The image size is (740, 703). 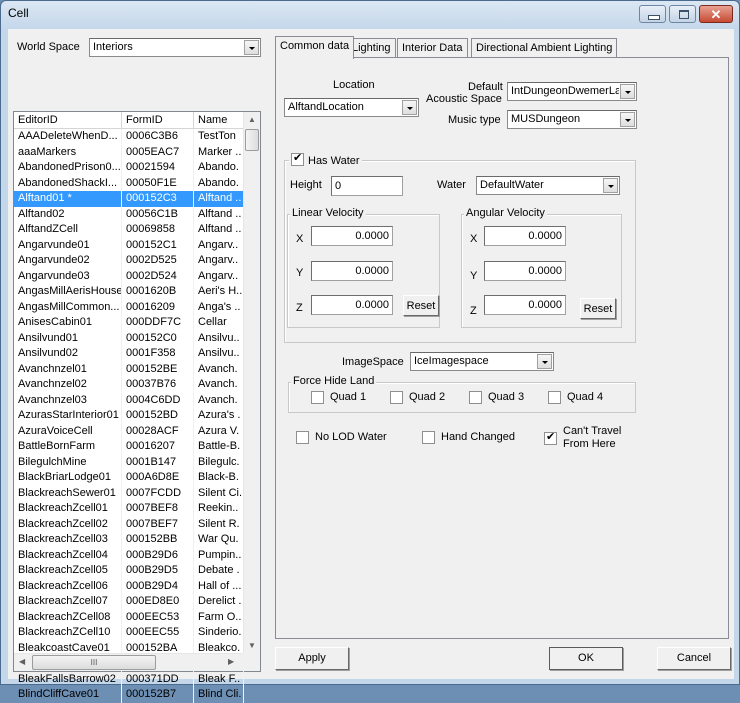 What do you see at coordinates (252, 119) in the screenshot?
I see `scroll-up-icon: ▲` at bounding box center [252, 119].